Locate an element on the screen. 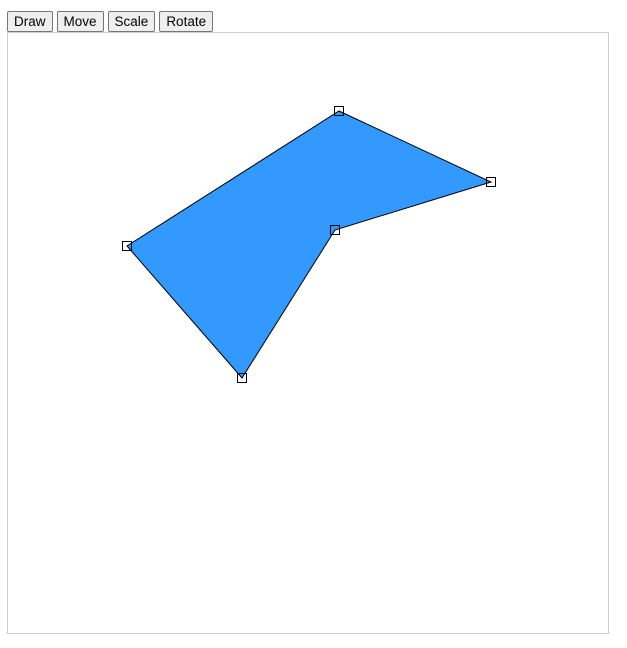 The width and height of the screenshot is (627, 648). draw-button: Draw is located at coordinates (30, 21).